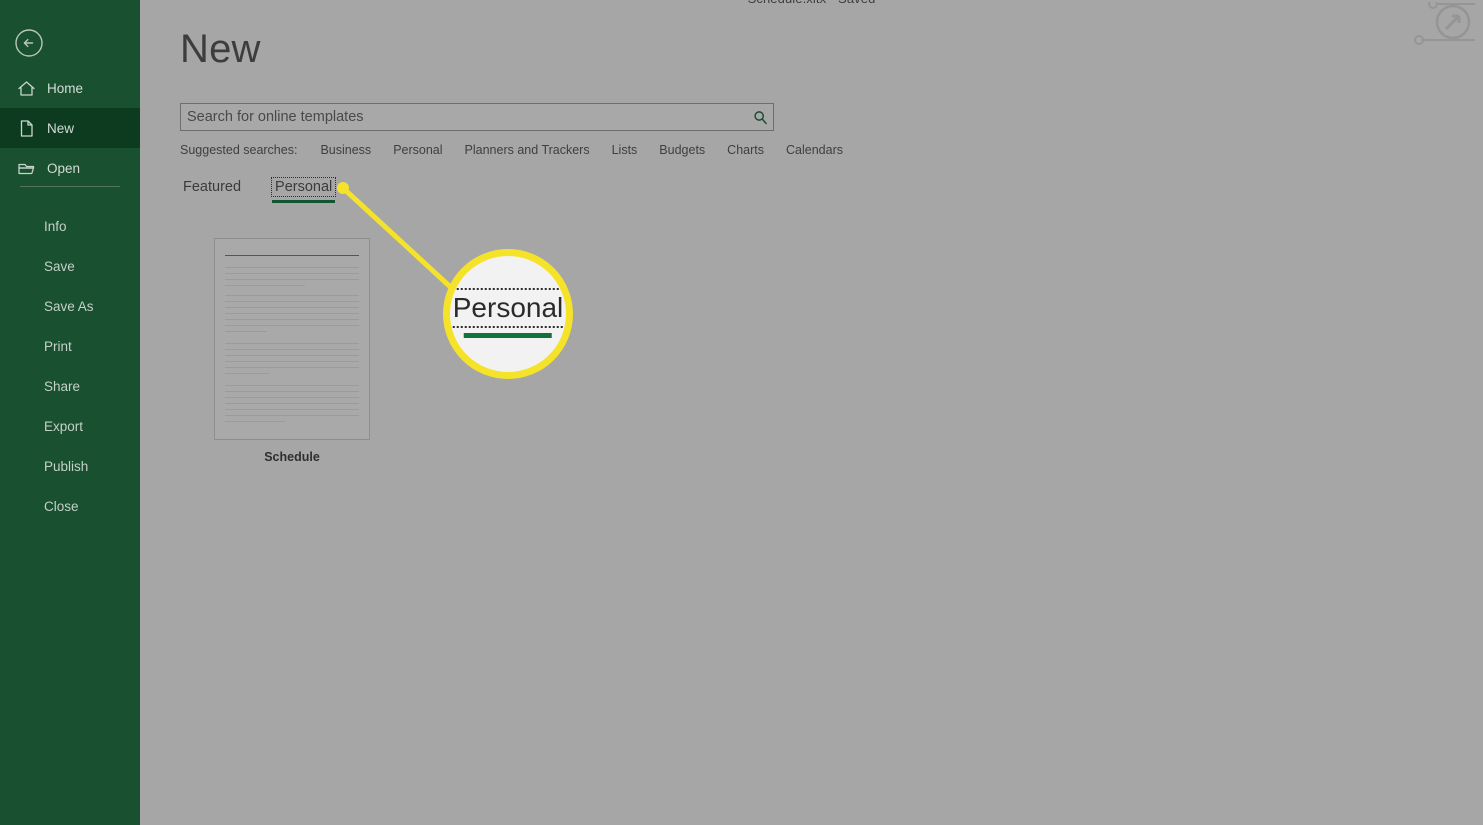 This screenshot has height=825, width=1483. Describe the element at coordinates (70, 186) in the screenshot. I see `sidebar-divider` at that location.